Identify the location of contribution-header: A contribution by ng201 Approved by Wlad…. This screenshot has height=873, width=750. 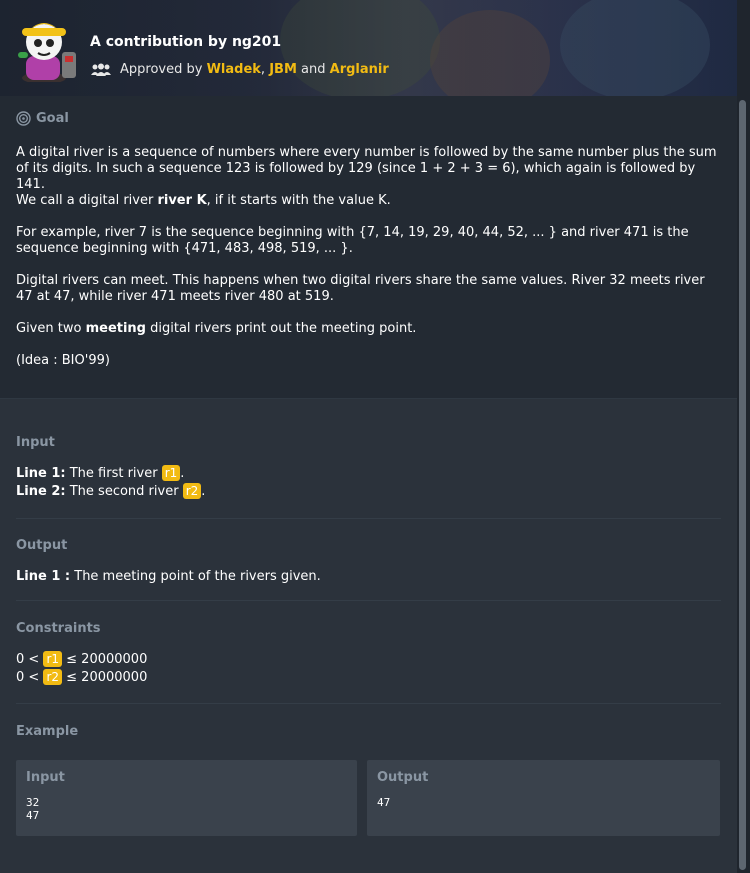
(368, 48).